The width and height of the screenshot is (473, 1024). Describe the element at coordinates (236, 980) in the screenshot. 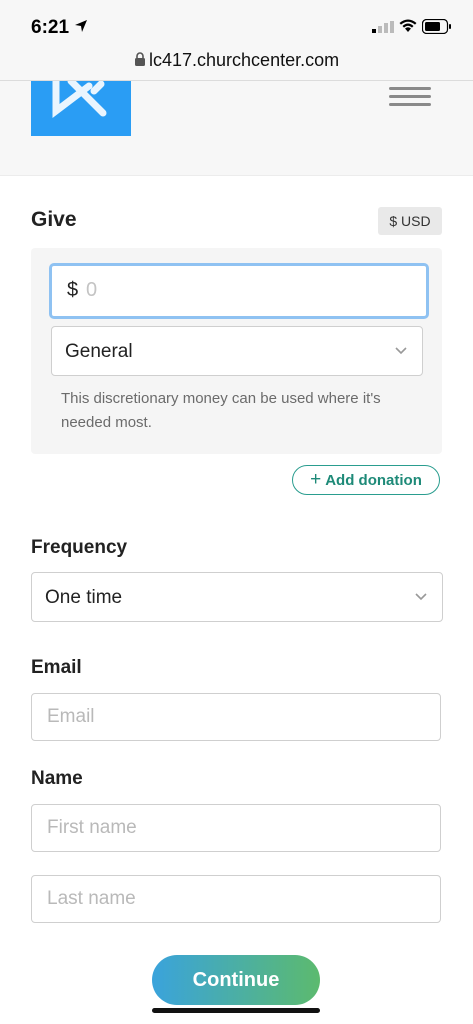

I see `continue-button: Continue` at that location.